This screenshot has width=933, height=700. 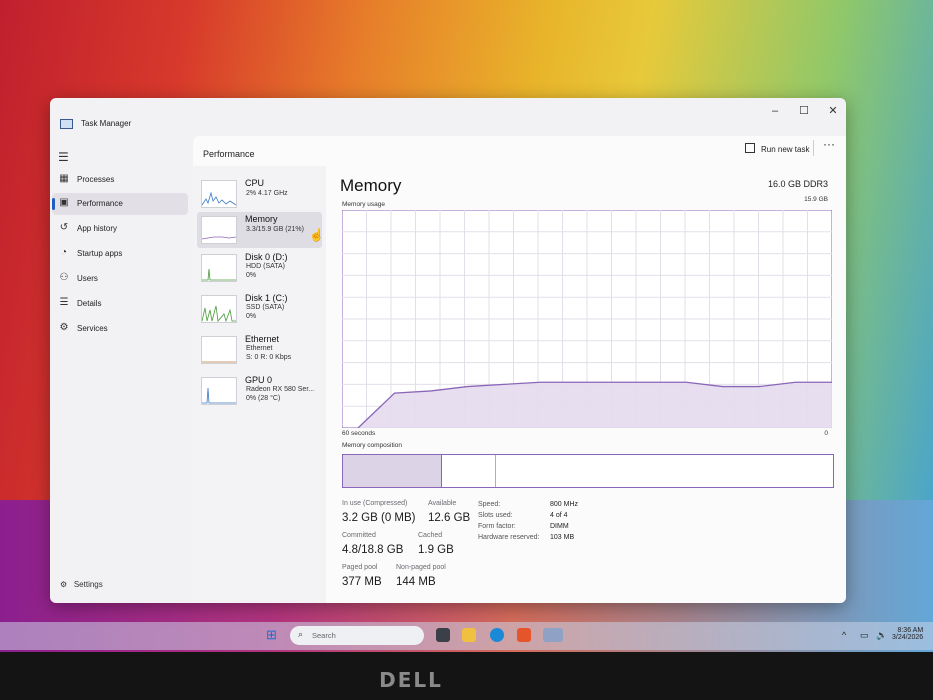 What do you see at coordinates (120, 329) in the screenshot?
I see `sidebar-item-services: ⚙ Services` at bounding box center [120, 329].